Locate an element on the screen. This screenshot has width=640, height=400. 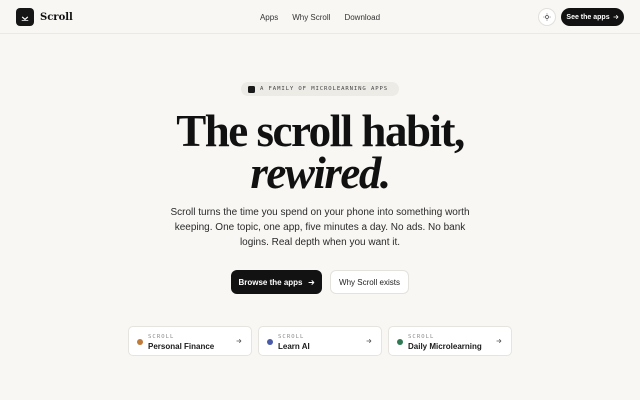
browse-apps-label: Browse the apps is located at coordinates (270, 282).